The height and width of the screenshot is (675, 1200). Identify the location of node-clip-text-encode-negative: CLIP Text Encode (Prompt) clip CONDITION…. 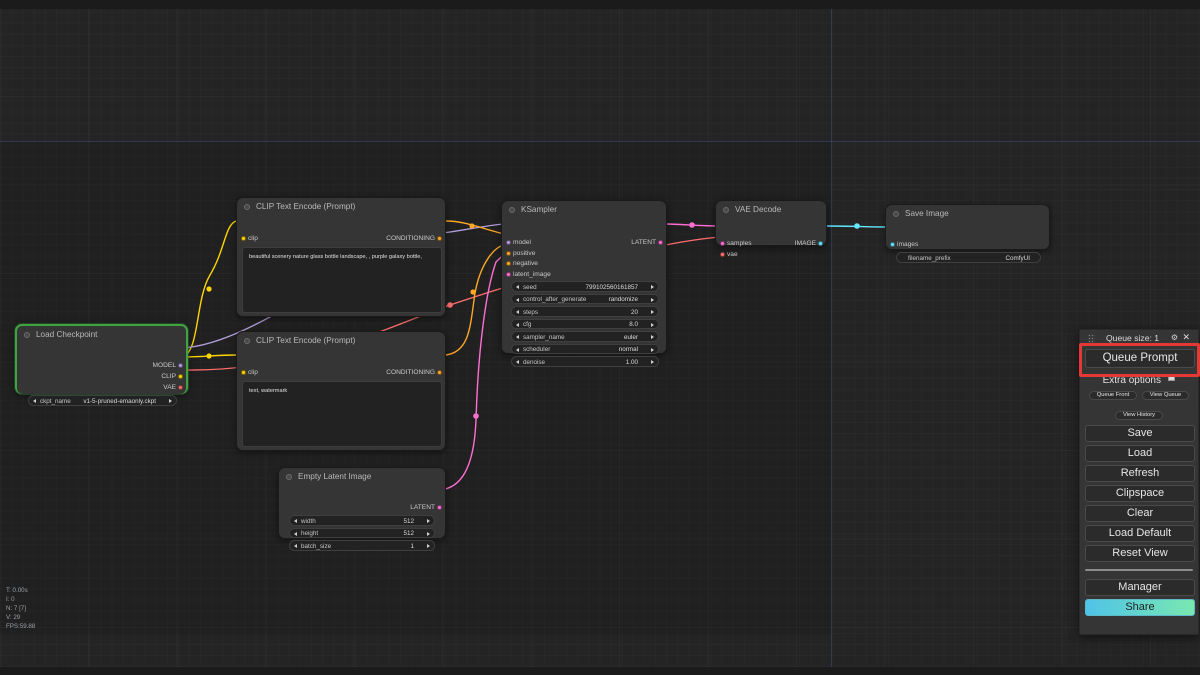
(341, 391).